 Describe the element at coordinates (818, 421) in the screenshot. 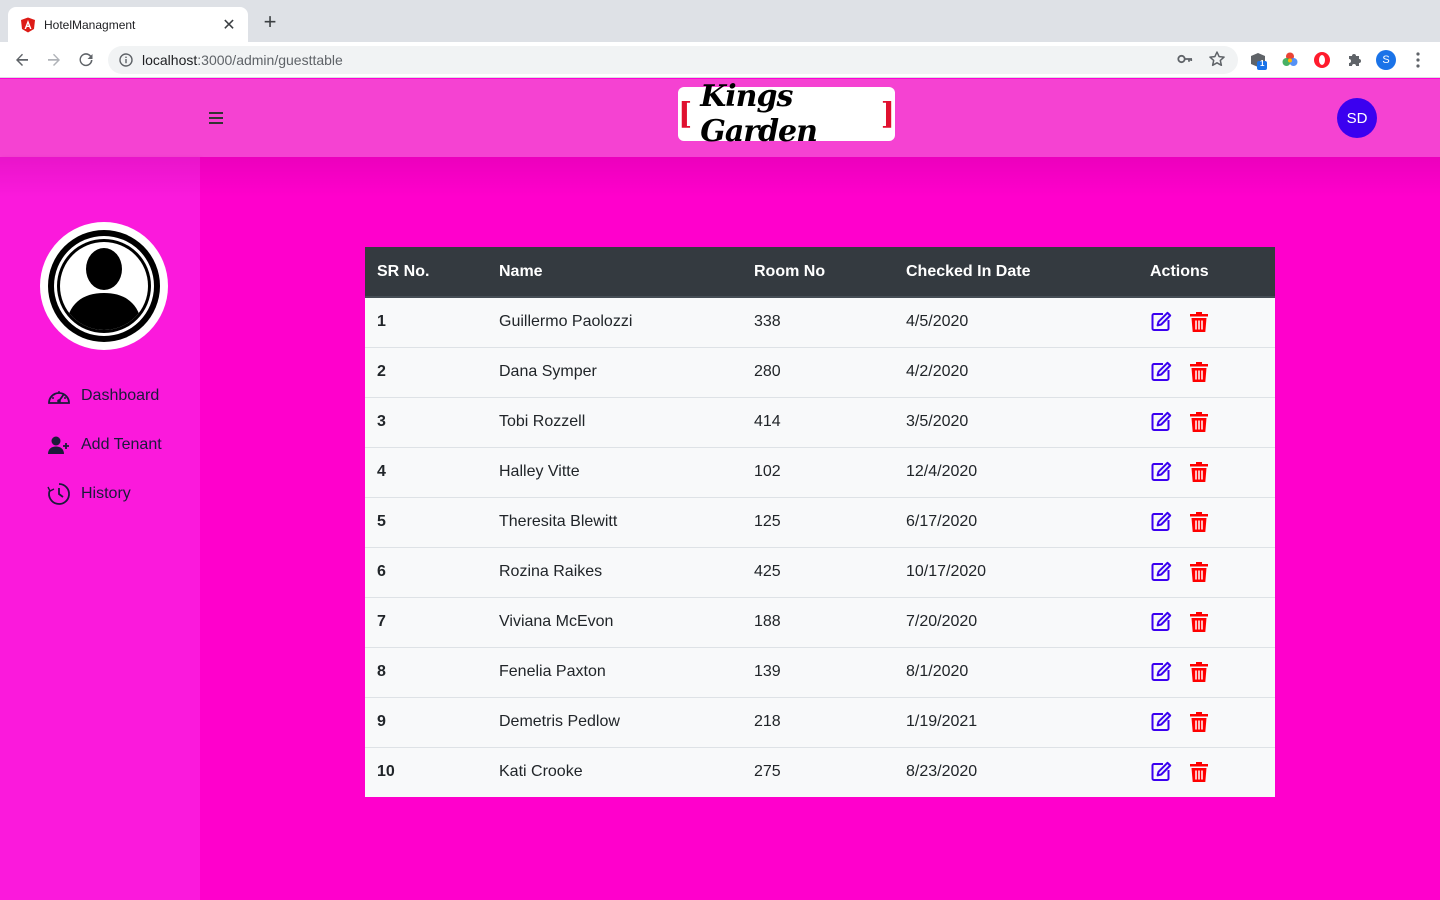

I see `cell-room-no: 414` at that location.